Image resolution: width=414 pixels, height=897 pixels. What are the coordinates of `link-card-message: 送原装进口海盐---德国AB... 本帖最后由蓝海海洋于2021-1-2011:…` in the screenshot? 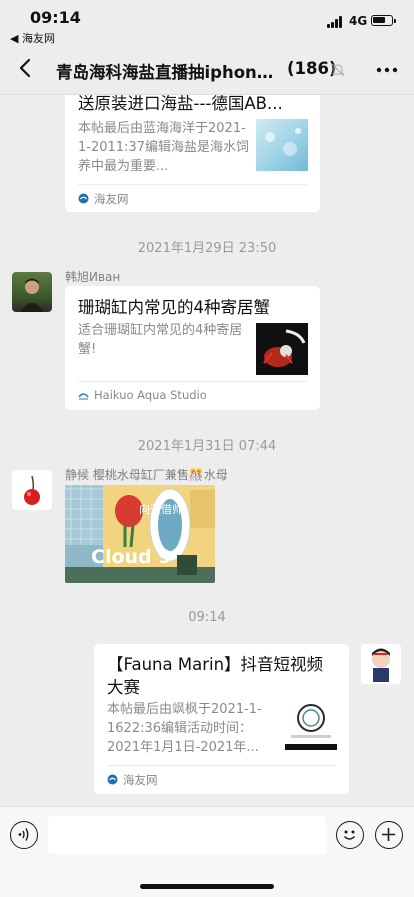 It's located at (192, 153).